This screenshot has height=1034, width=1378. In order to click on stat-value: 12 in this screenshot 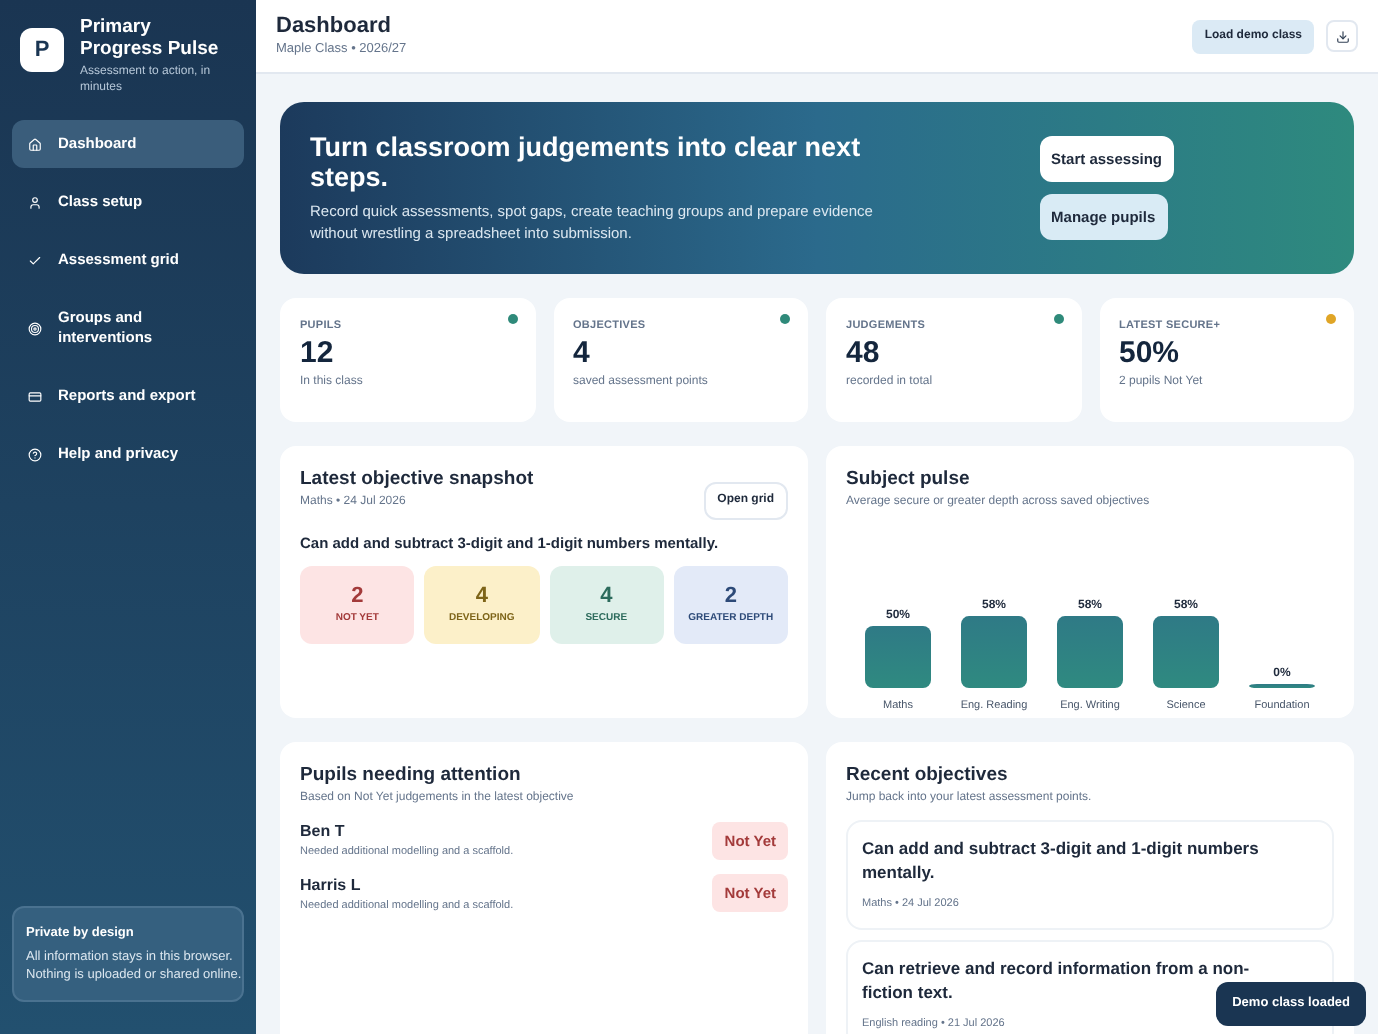, I will do `click(317, 354)`.